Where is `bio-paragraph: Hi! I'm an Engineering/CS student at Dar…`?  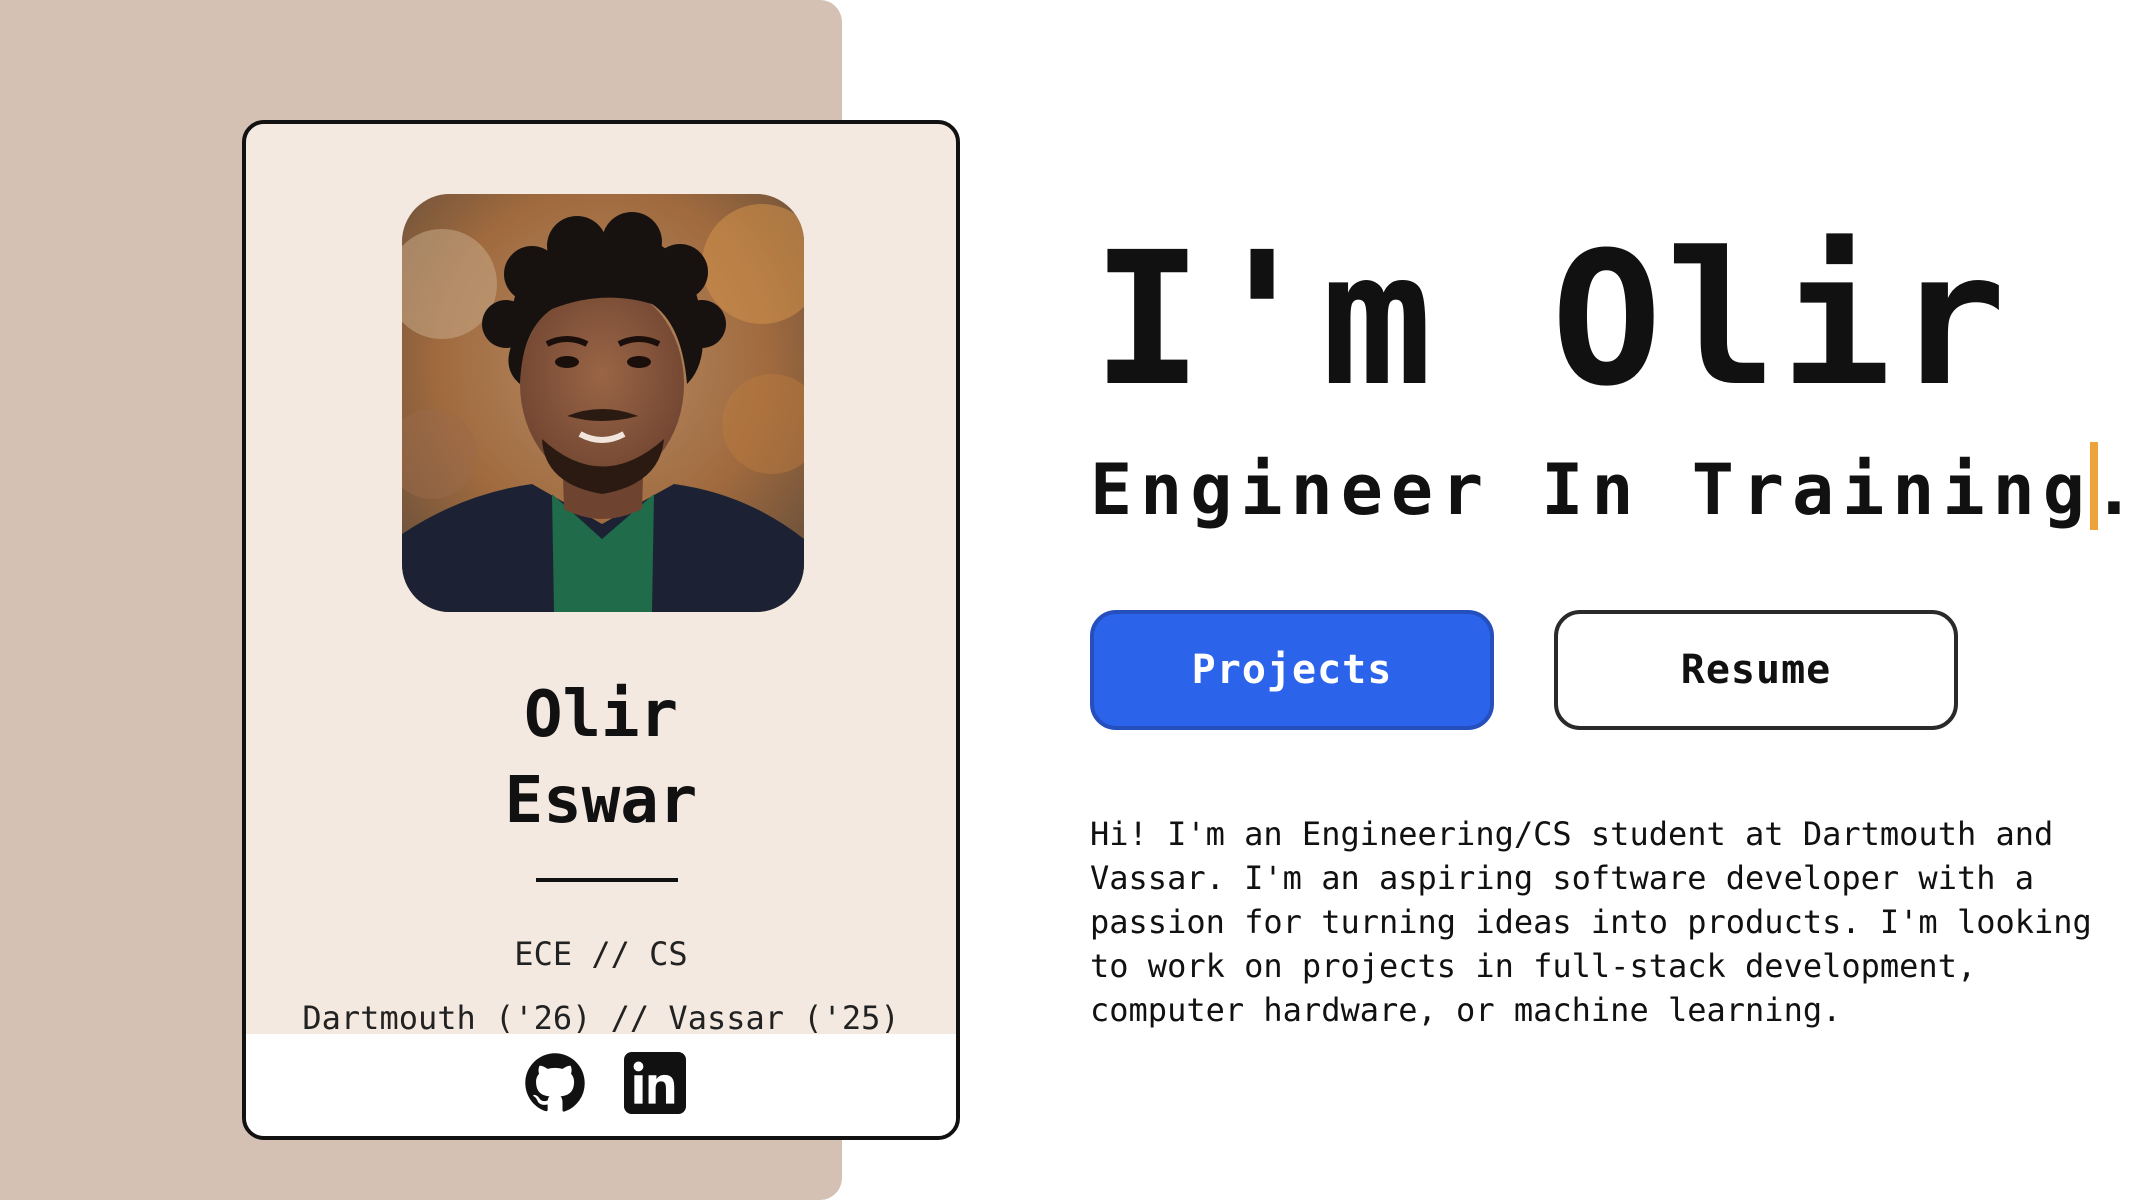 bio-paragraph: Hi! I'm an Engineering/CS student at Dar… is located at coordinates (1591, 922).